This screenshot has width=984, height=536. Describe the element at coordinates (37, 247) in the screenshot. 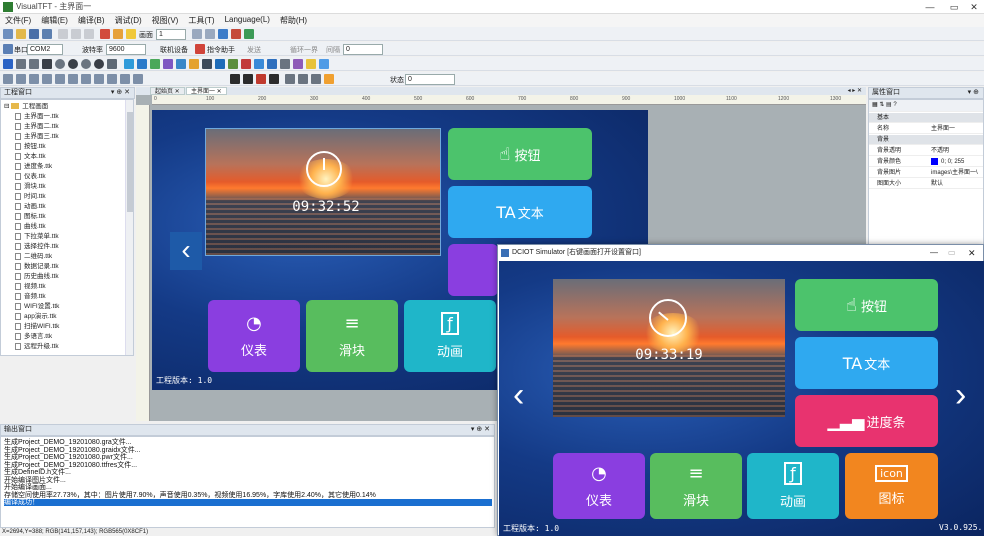

I see `tree-file-item: 选择控件.ttk` at that location.